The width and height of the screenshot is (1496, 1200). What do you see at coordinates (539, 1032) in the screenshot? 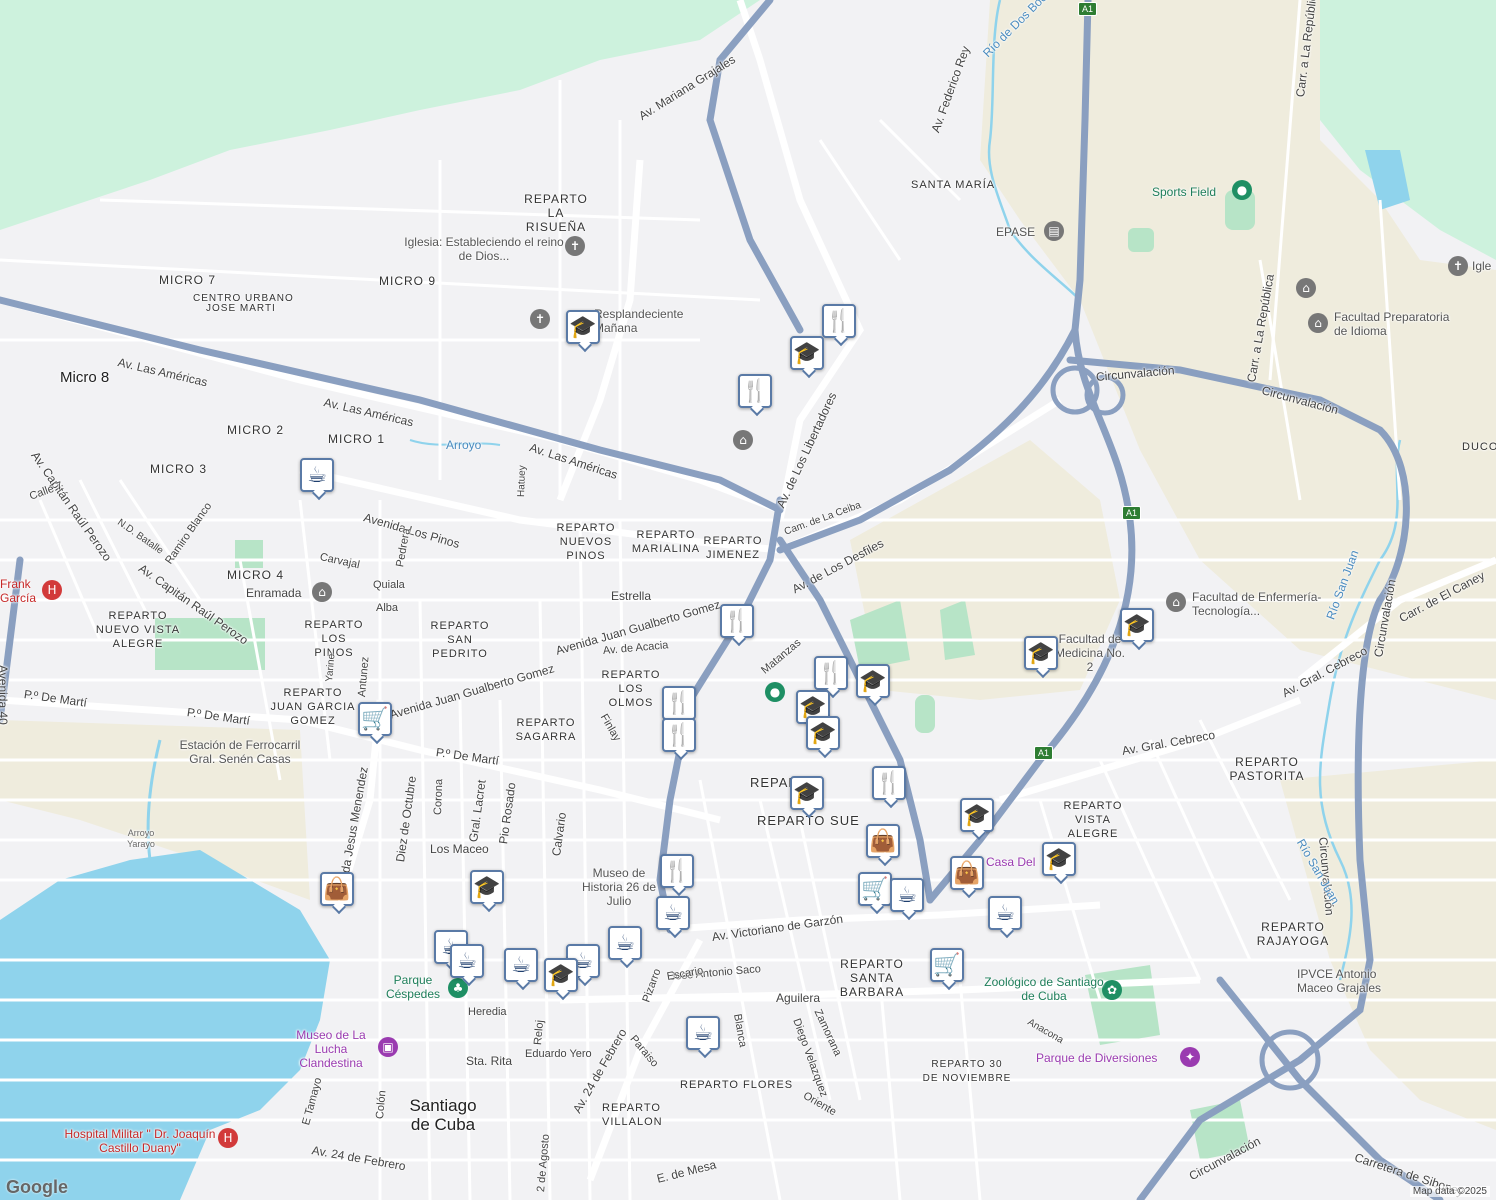
I see `street-label: Reloj` at bounding box center [539, 1032].